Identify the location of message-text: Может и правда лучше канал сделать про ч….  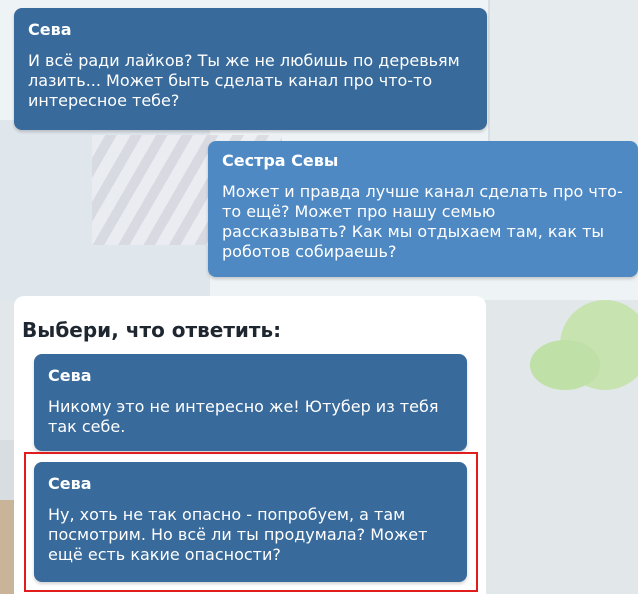
(422, 221).